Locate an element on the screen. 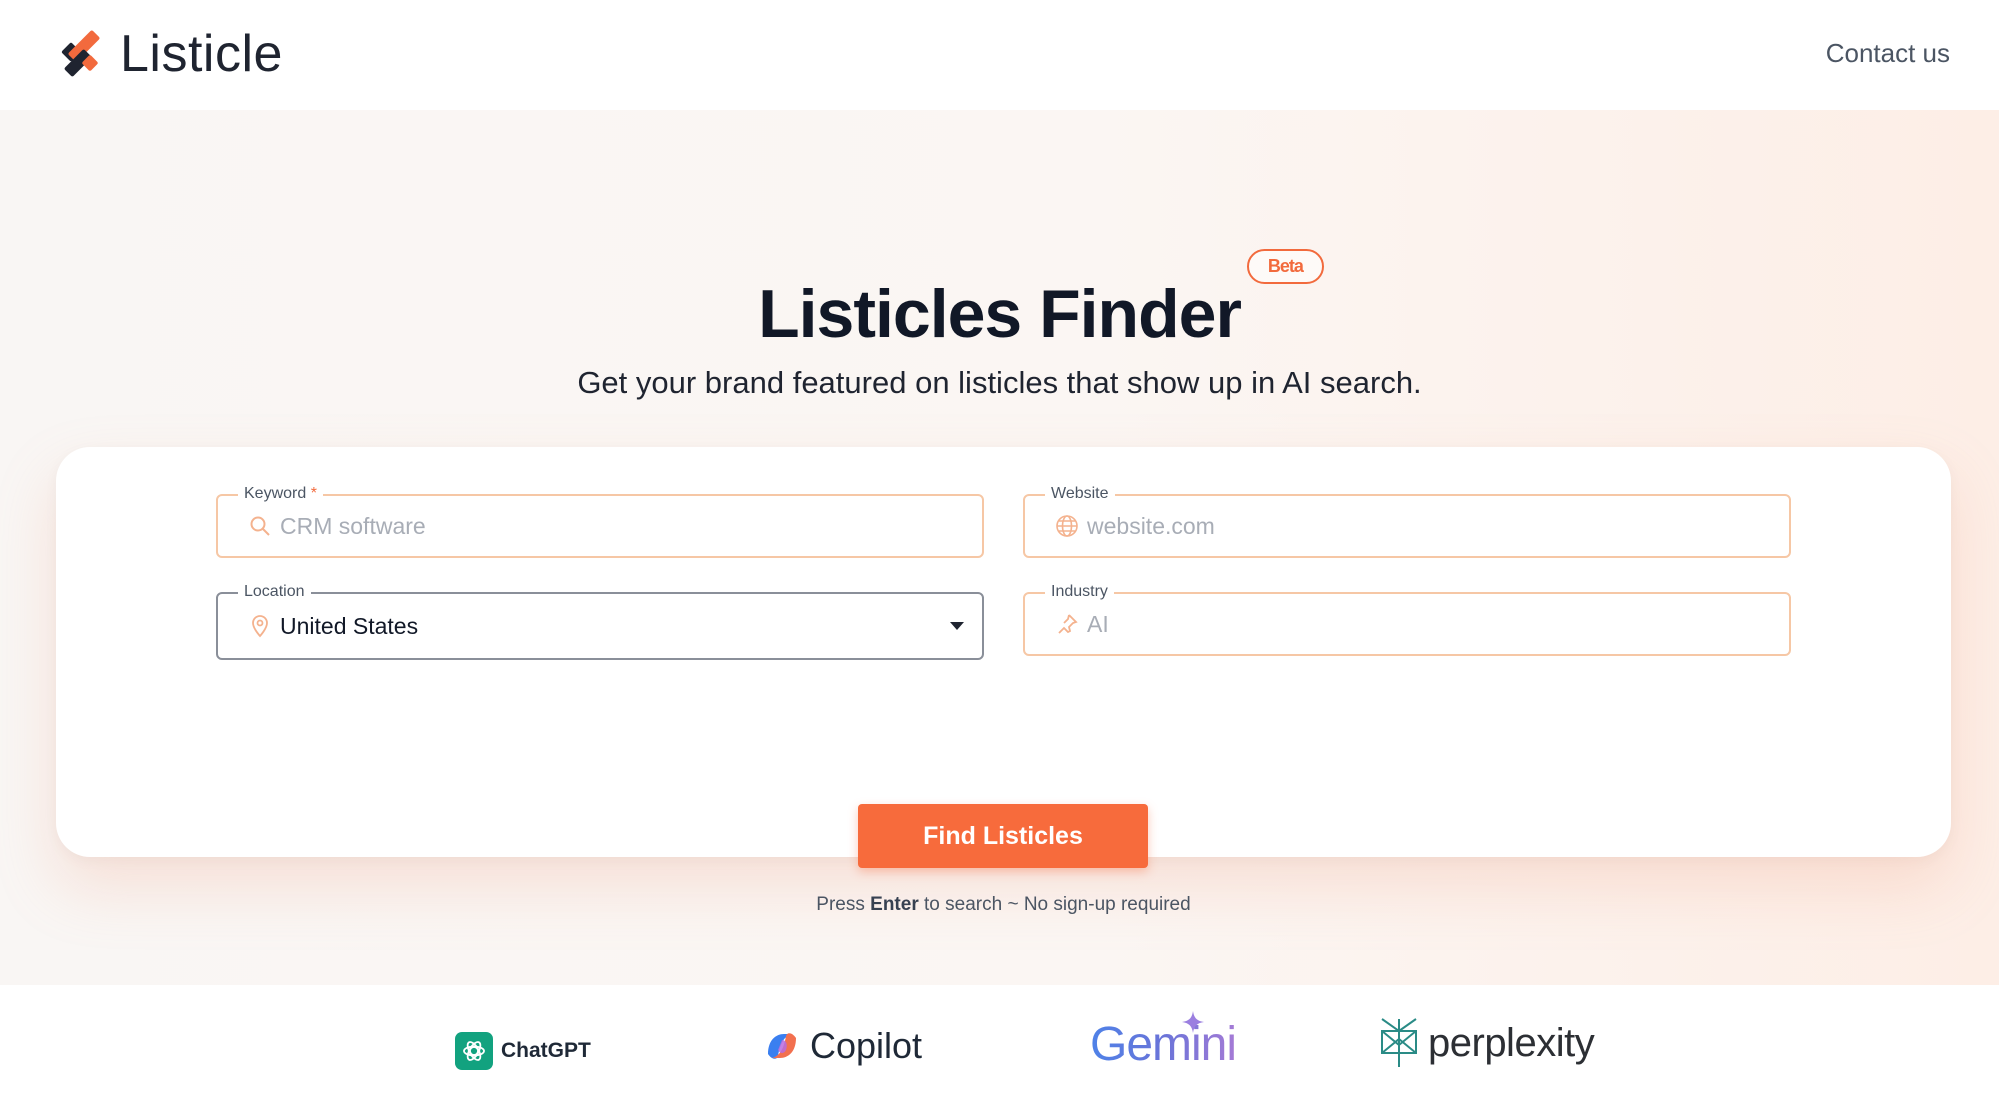  globe-icon is located at coordinates (1067, 526).